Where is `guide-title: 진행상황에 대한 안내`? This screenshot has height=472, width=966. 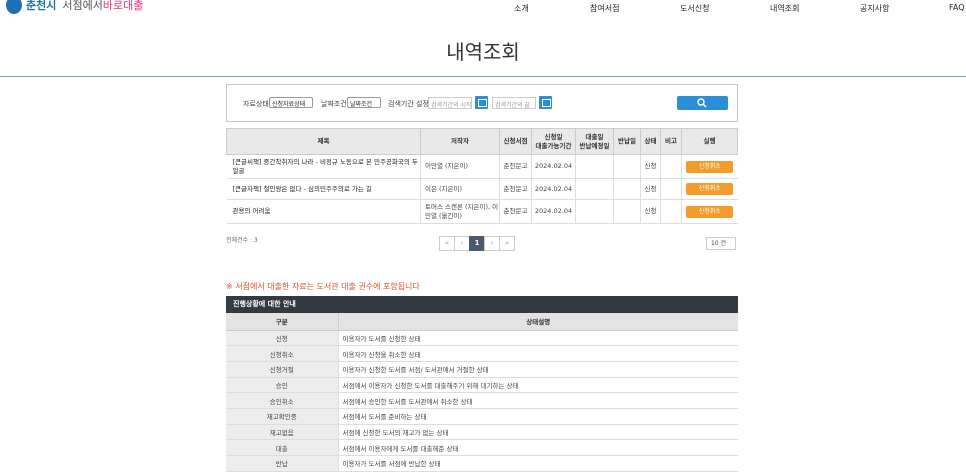
guide-title: 진행상황에 대한 안내 is located at coordinates (482, 304).